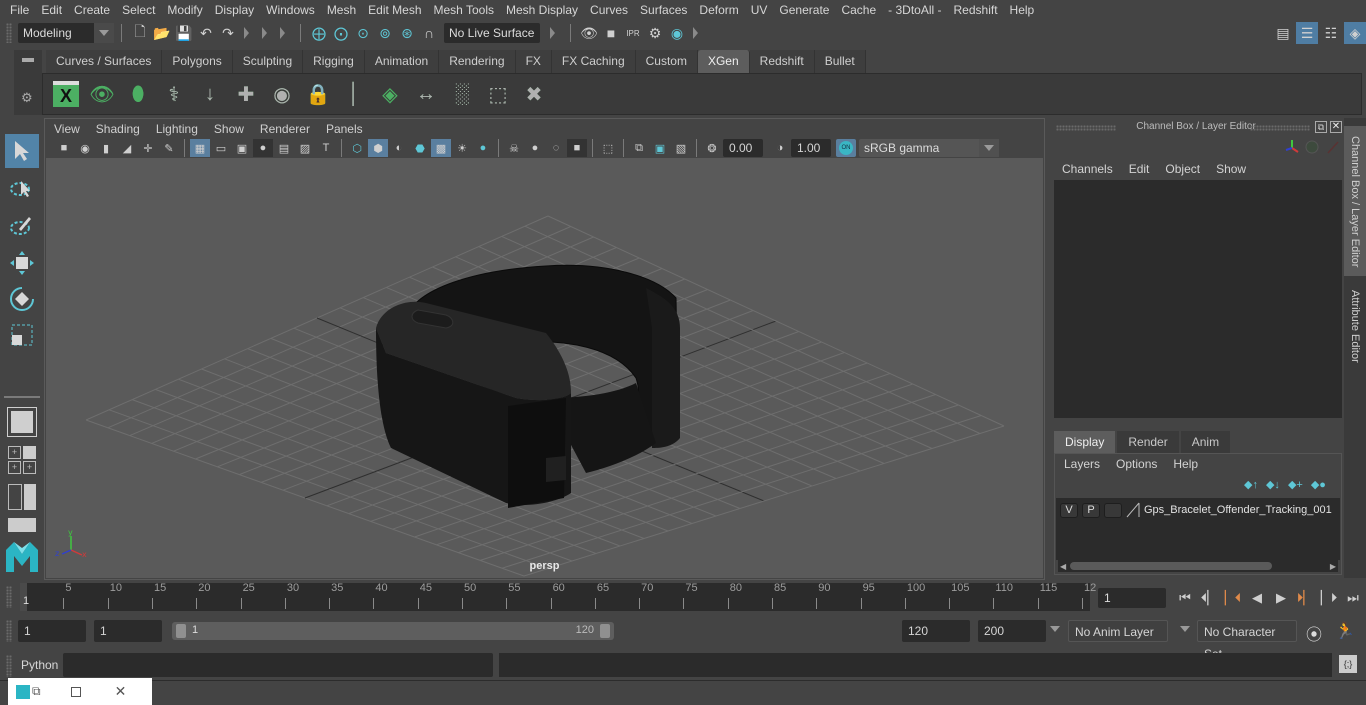 Image resolution: width=1366 pixels, height=705 pixels. I want to click on anim-layer-field: No Anim Layer, so click(1118, 631).